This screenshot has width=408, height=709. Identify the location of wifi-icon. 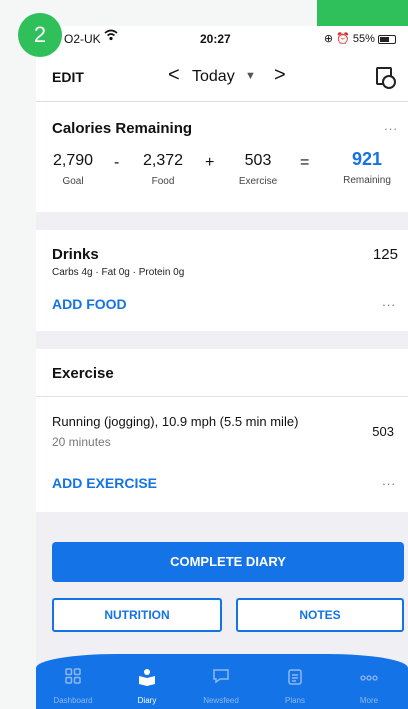
(111, 36).